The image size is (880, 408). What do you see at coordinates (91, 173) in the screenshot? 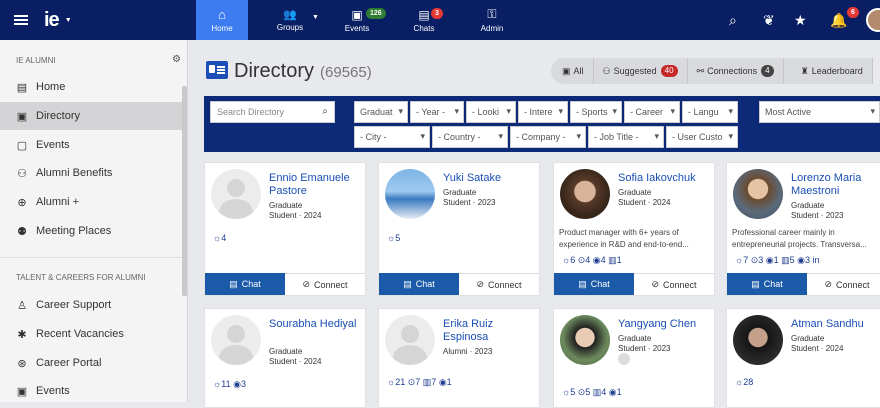
I see `sidebar-item-alumni-benefits: ⚇ Alumni Benefits` at bounding box center [91, 173].